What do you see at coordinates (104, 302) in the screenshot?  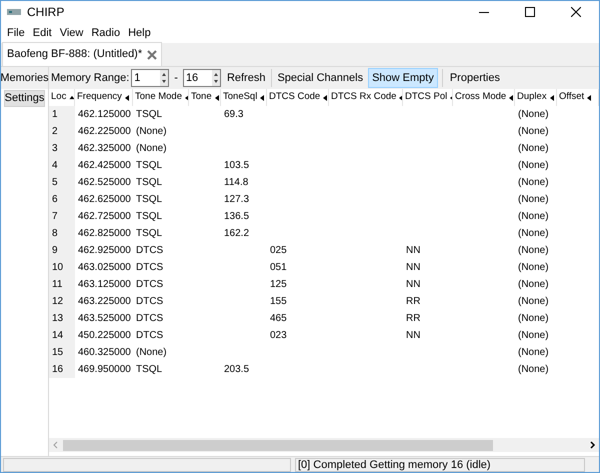 I see `table-cell-text: 463.225000` at bounding box center [104, 302].